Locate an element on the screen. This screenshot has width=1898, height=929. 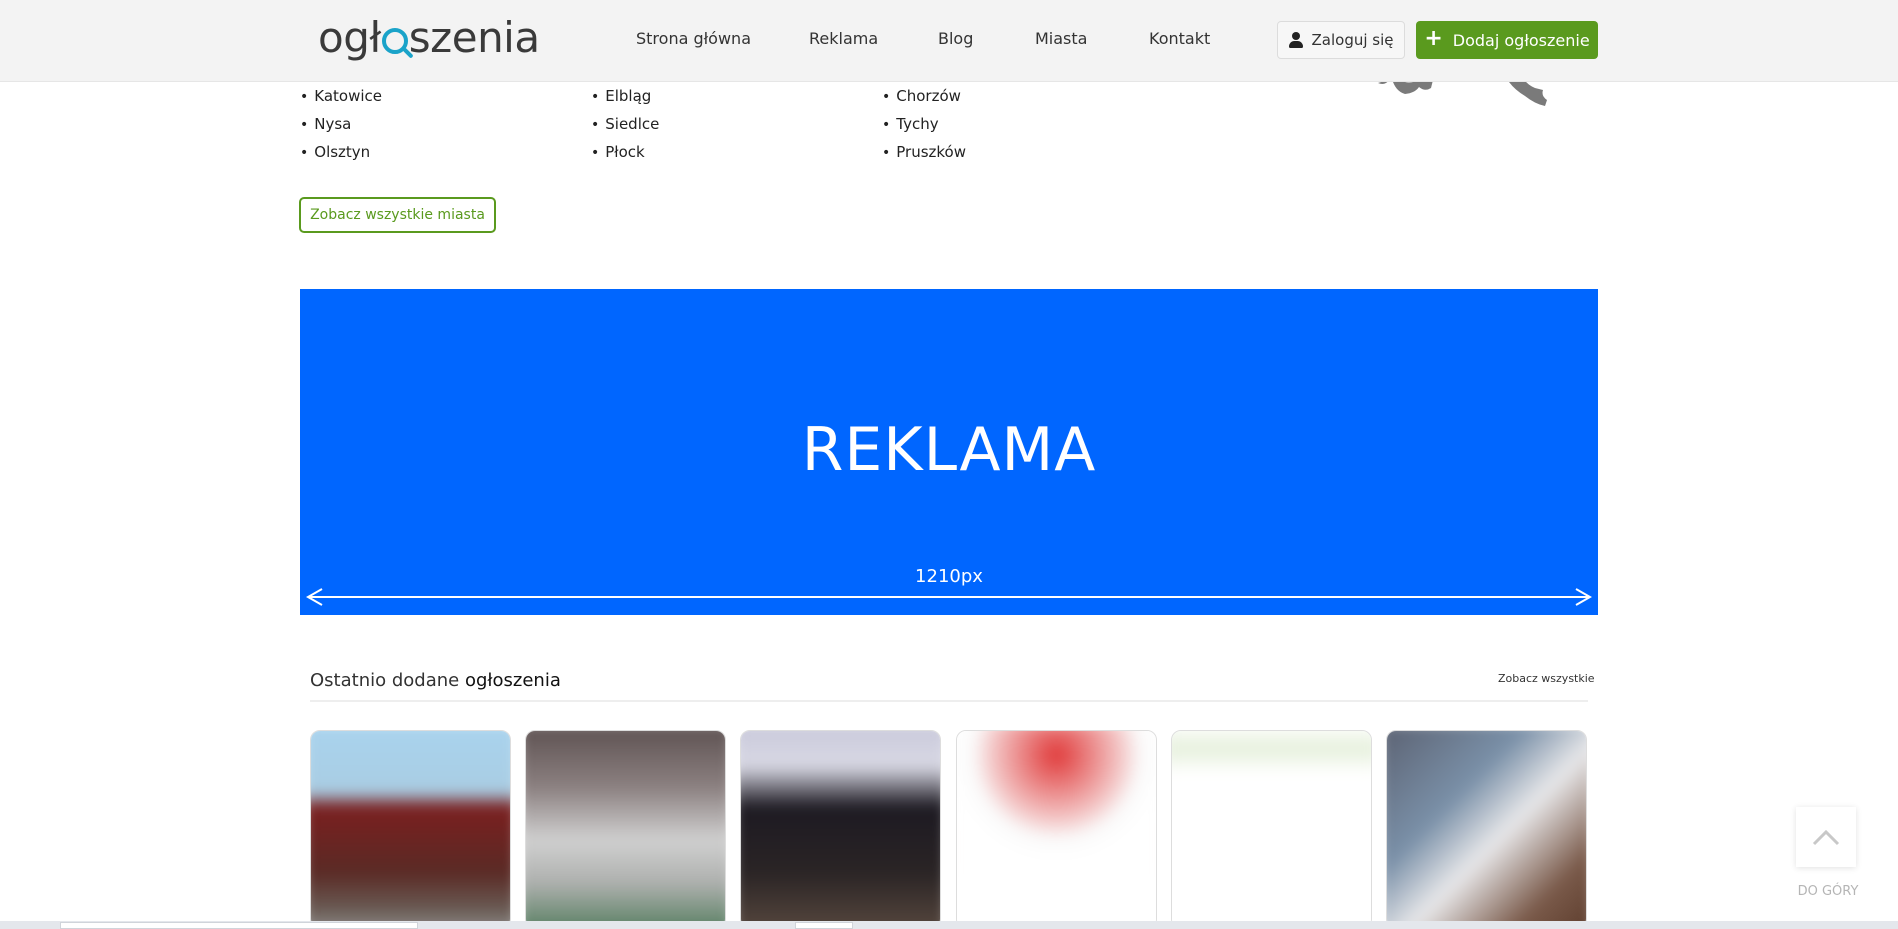
logo-text-end: szenia is located at coordinates (474, 37).